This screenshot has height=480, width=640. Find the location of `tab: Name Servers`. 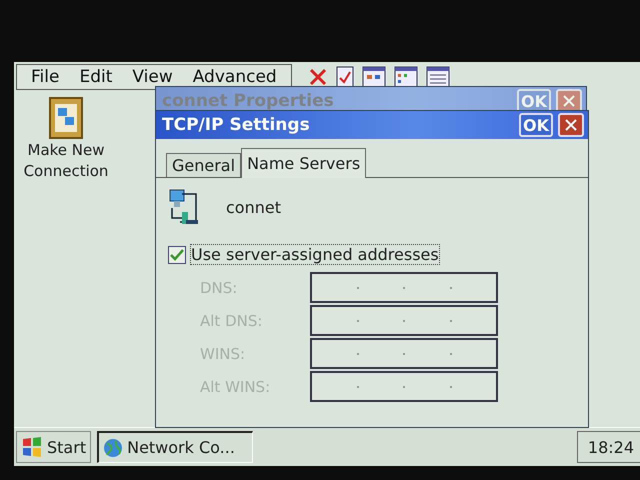

tab: Name Servers is located at coordinates (303, 163).